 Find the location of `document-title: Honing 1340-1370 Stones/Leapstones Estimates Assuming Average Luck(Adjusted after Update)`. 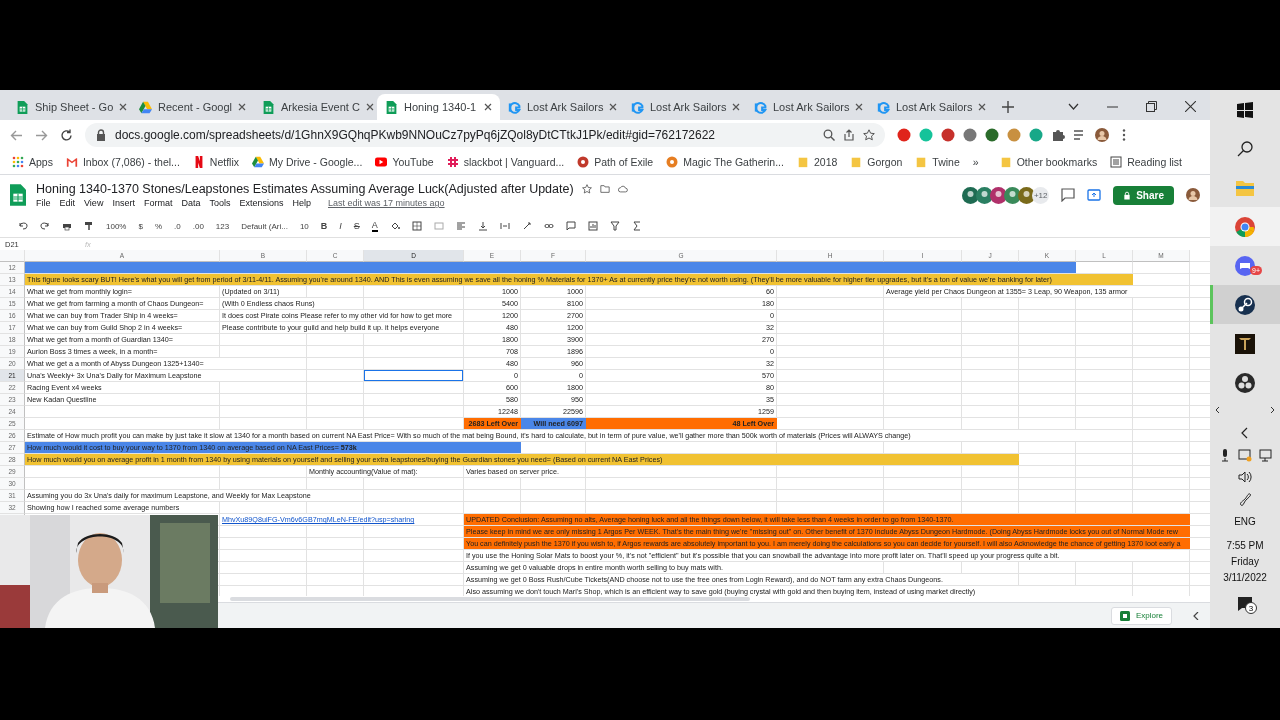

document-title: Honing 1340-1370 Stones/Leapstones Estimates Assuming Average Luck(Adjusted after Update) is located at coordinates (305, 189).